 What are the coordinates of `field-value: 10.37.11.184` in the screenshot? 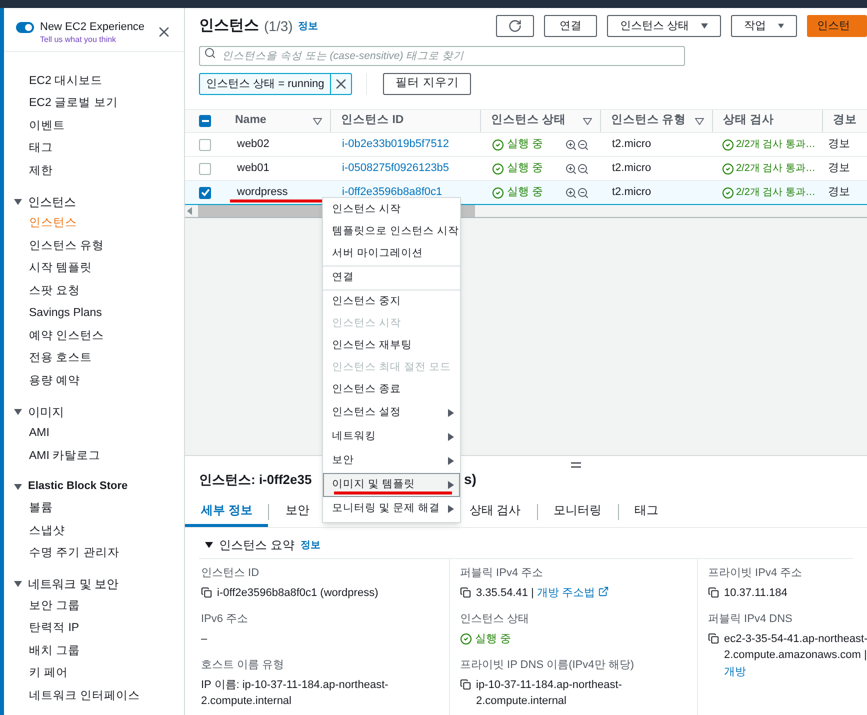 It's located at (756, 593).